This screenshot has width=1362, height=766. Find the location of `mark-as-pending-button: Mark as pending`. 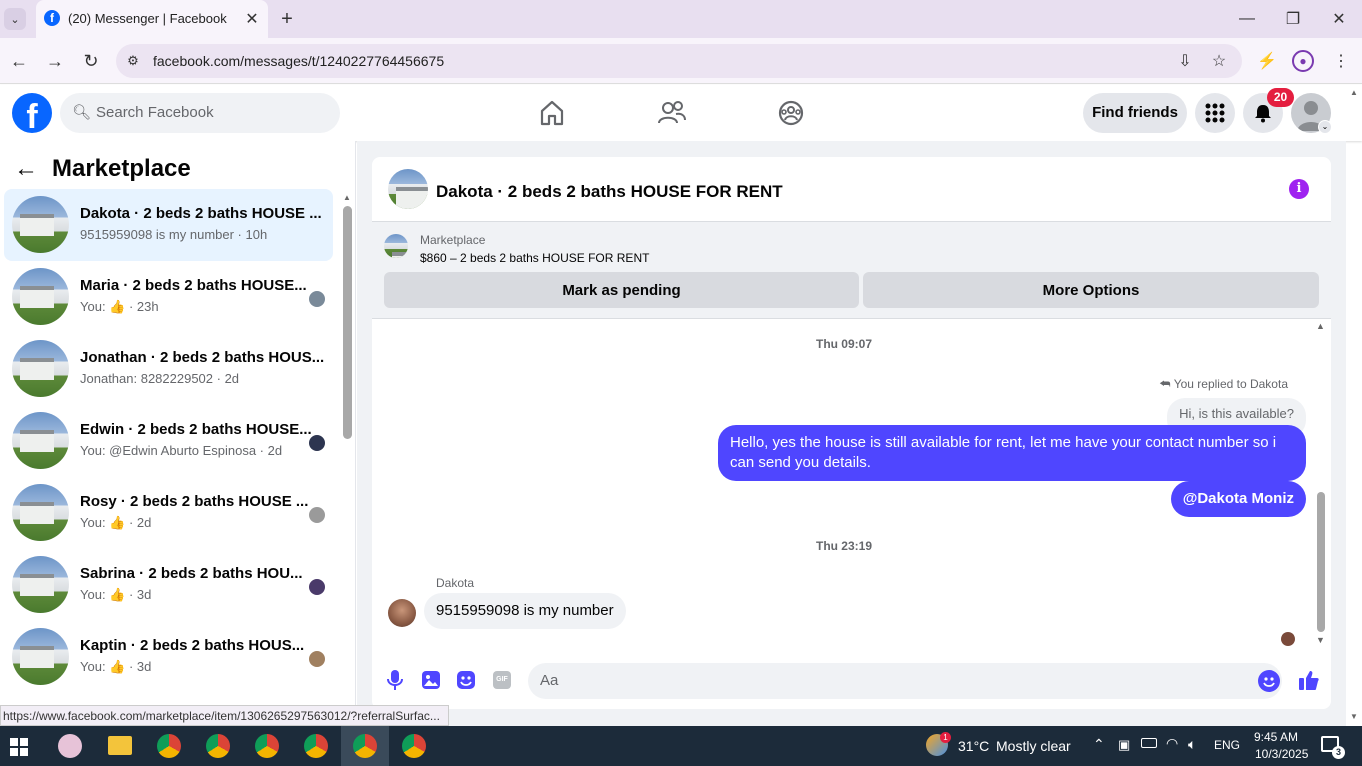

mark-as-pending-button: Mark as pending is located at coordinates (621, 290).